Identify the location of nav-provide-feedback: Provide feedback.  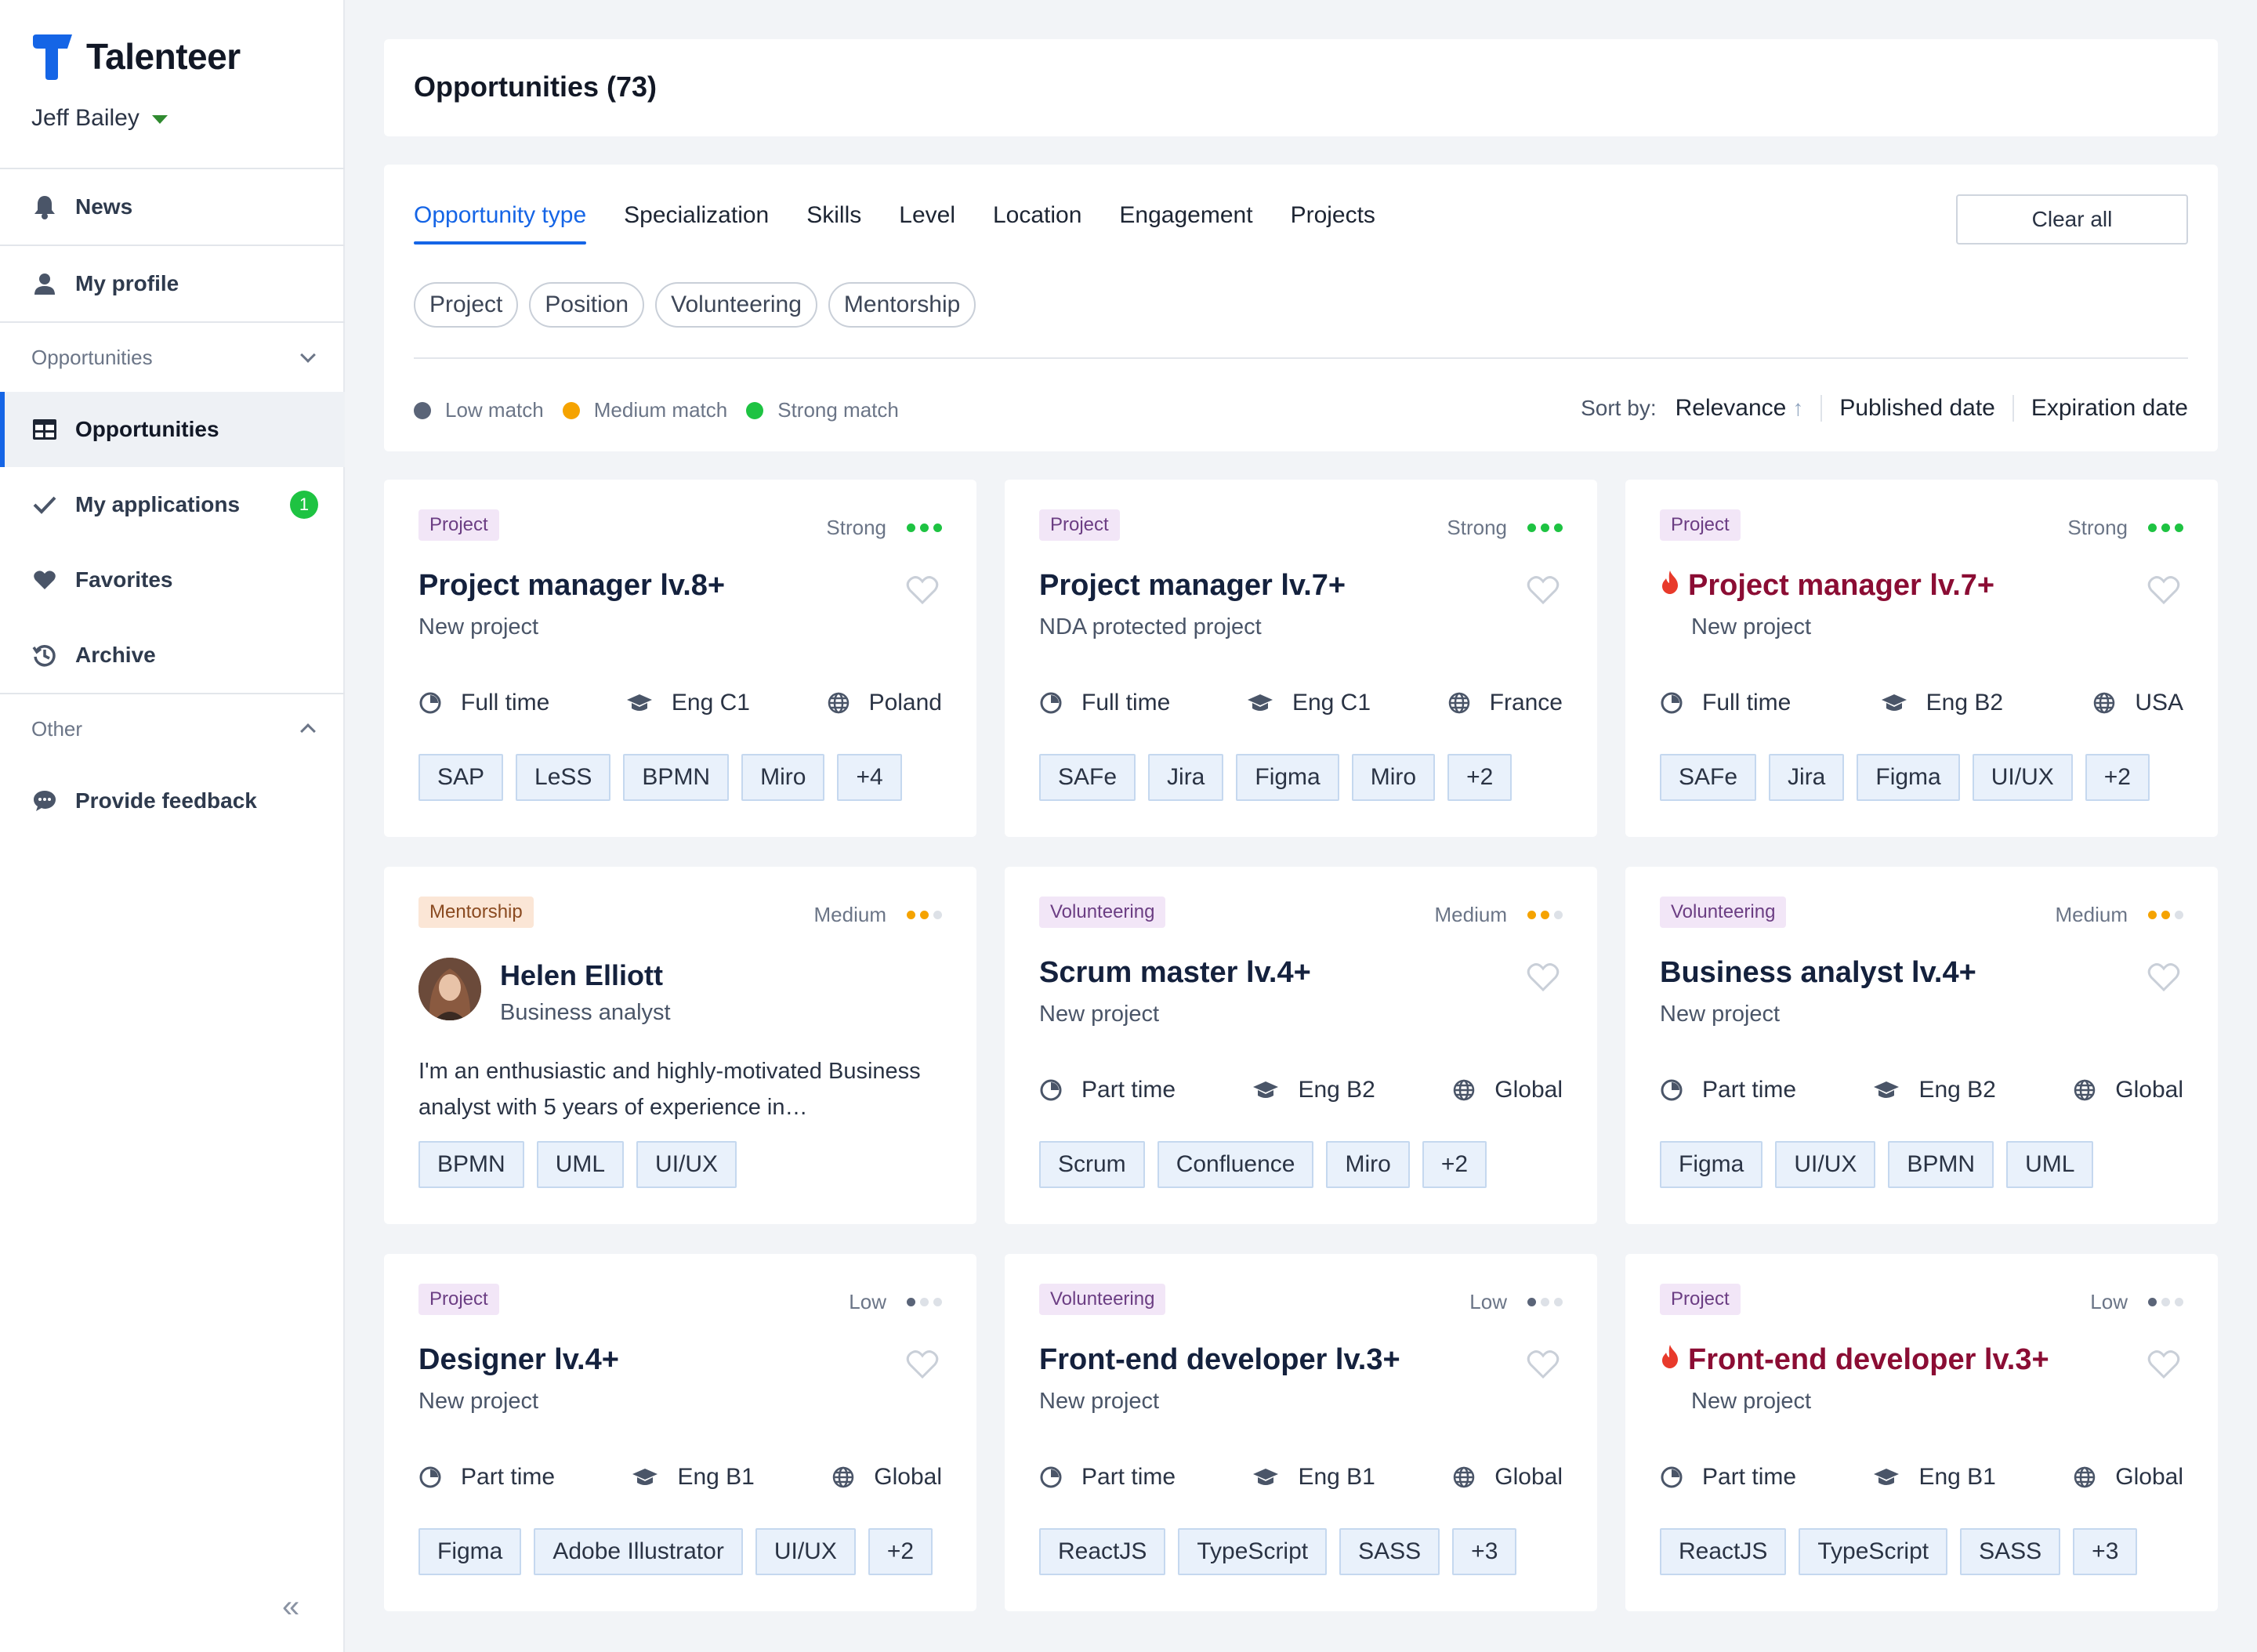
(172, 801).